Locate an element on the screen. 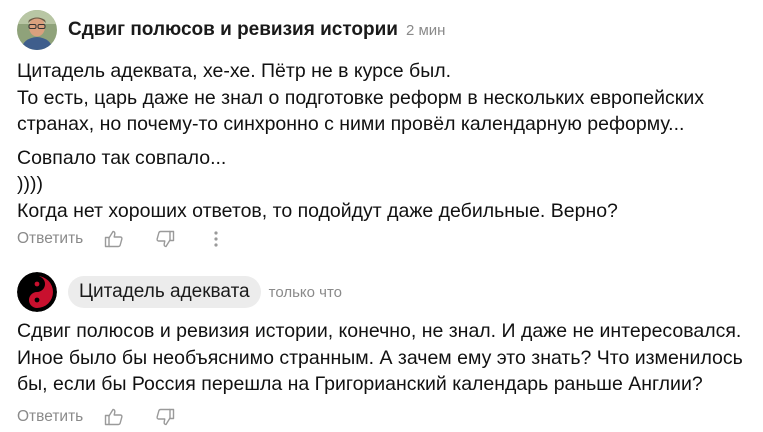 The image size is (763, 432). timestamp: 2 мин is located at coordinates (425, 30).